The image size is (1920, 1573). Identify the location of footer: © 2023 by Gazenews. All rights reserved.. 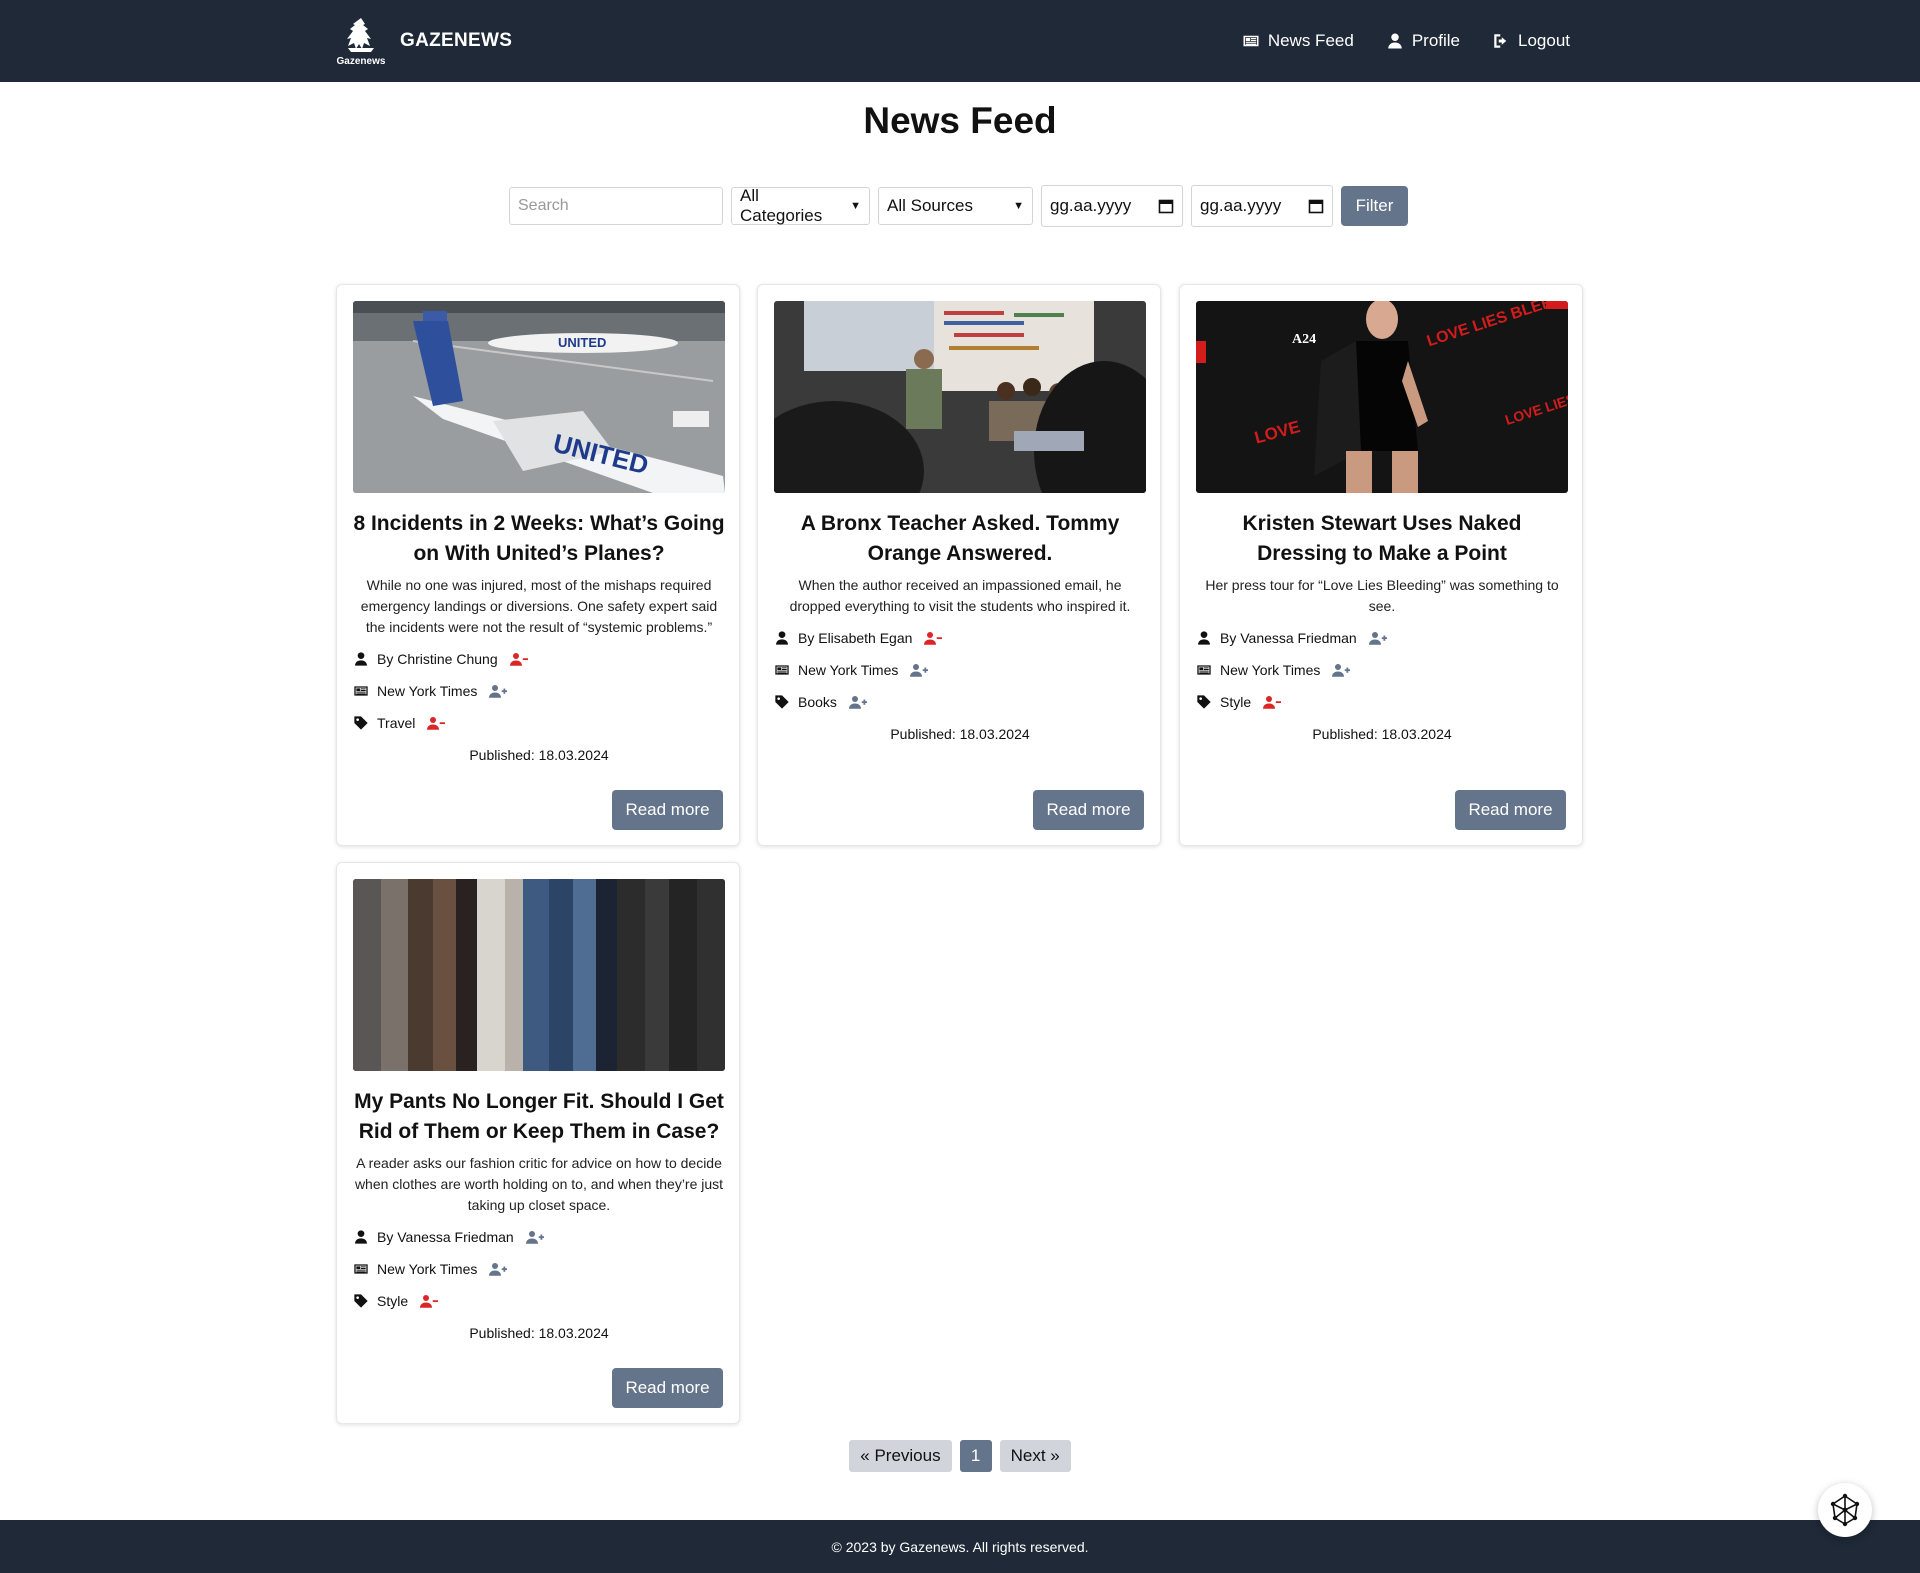
(960, 1546).